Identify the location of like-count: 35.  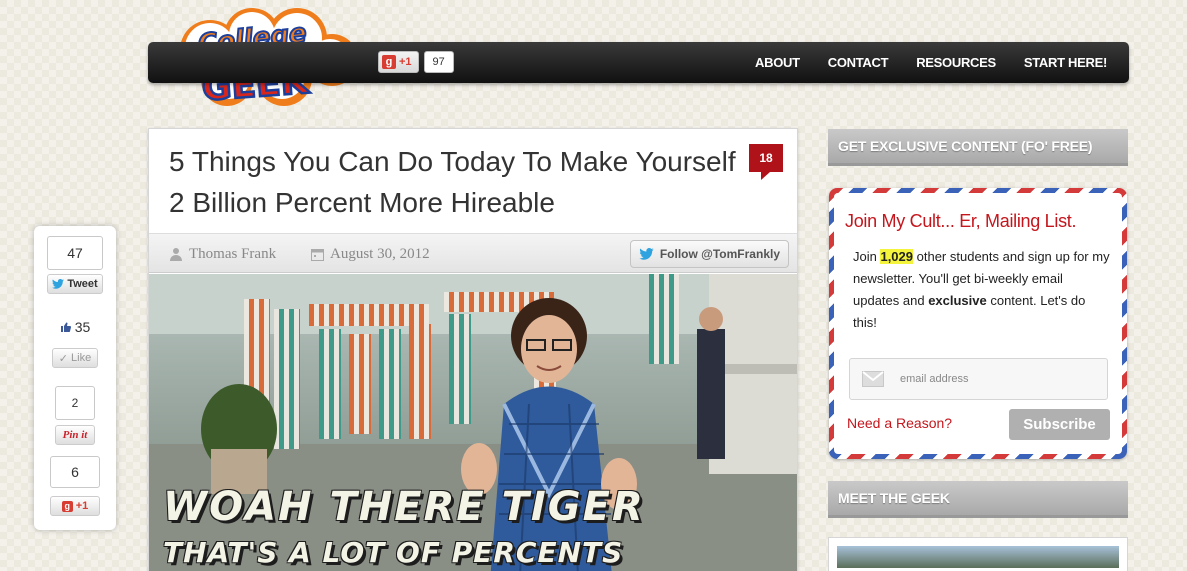
(82, 327).